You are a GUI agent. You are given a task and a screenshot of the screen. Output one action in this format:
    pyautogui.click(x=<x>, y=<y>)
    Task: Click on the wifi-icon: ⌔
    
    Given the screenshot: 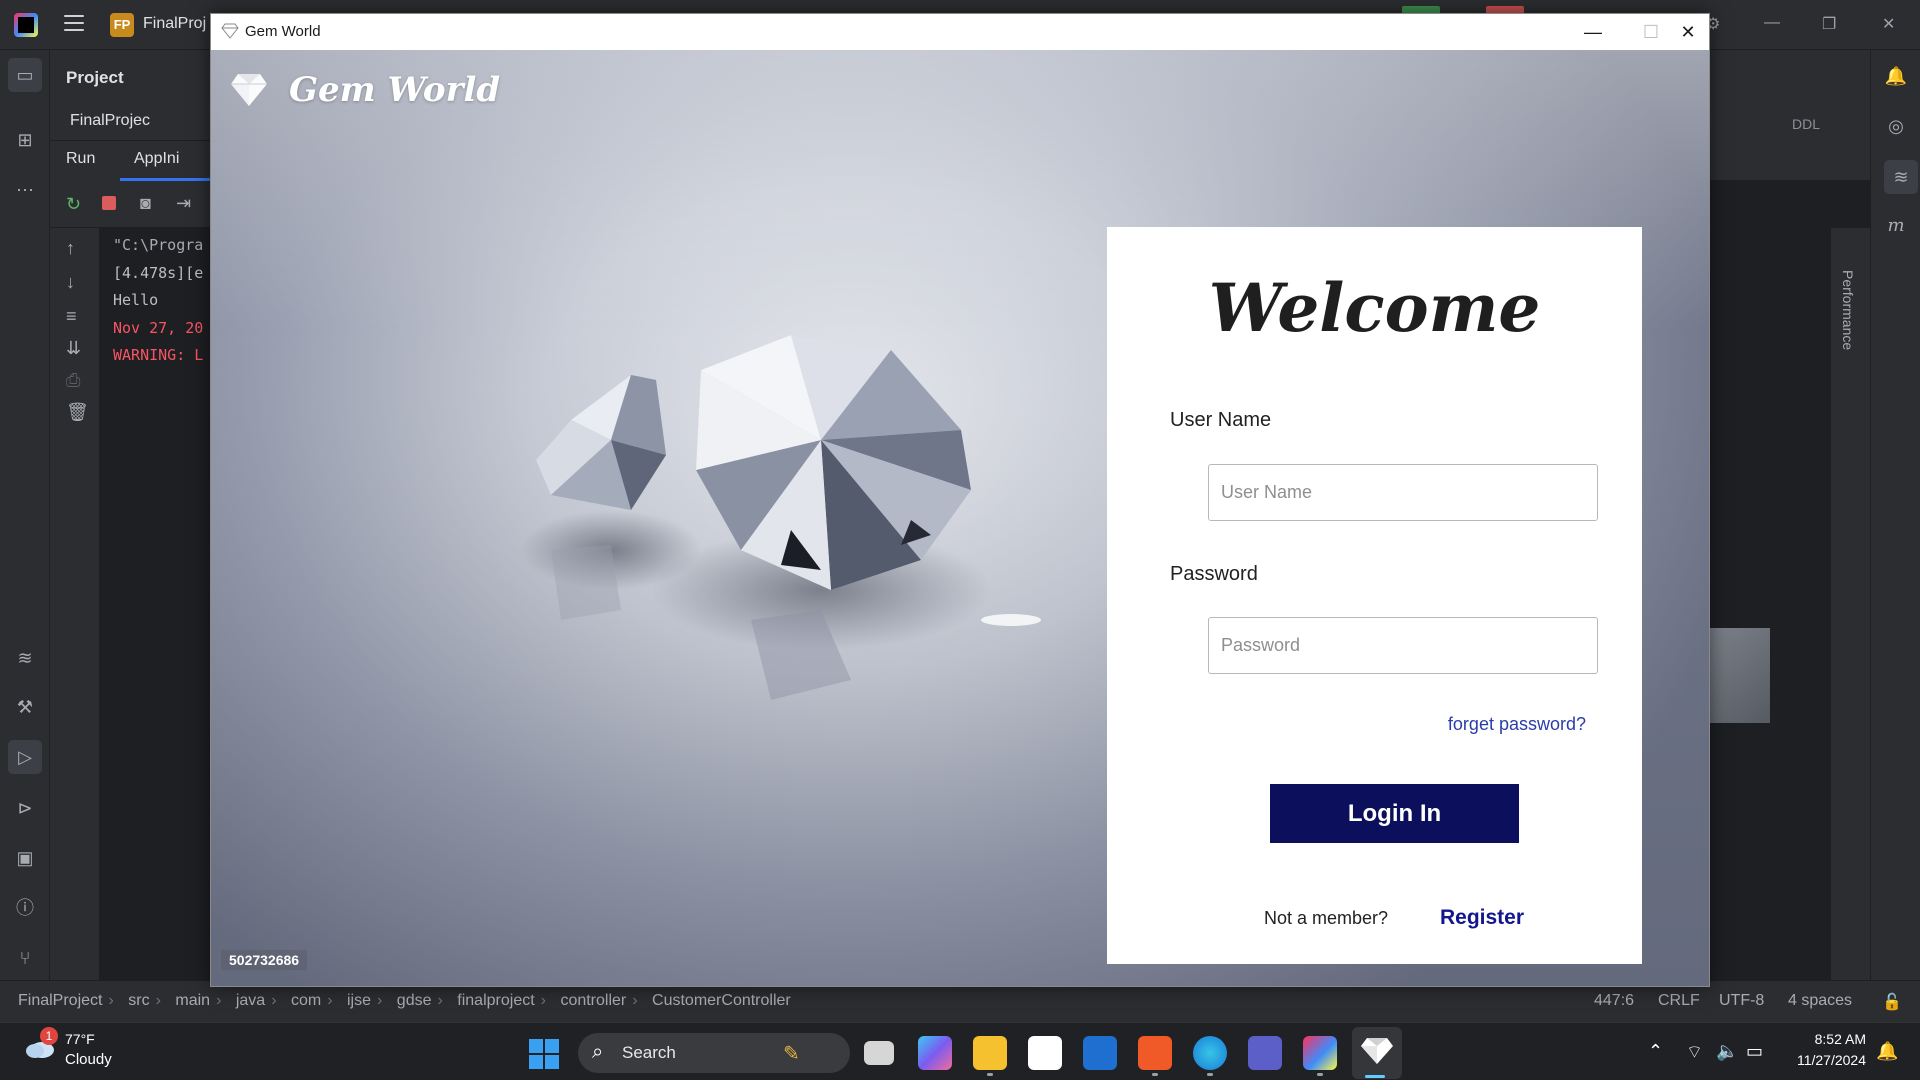 What is the action you would take?
    pyautogui.click(x=1694, y=1052)
    